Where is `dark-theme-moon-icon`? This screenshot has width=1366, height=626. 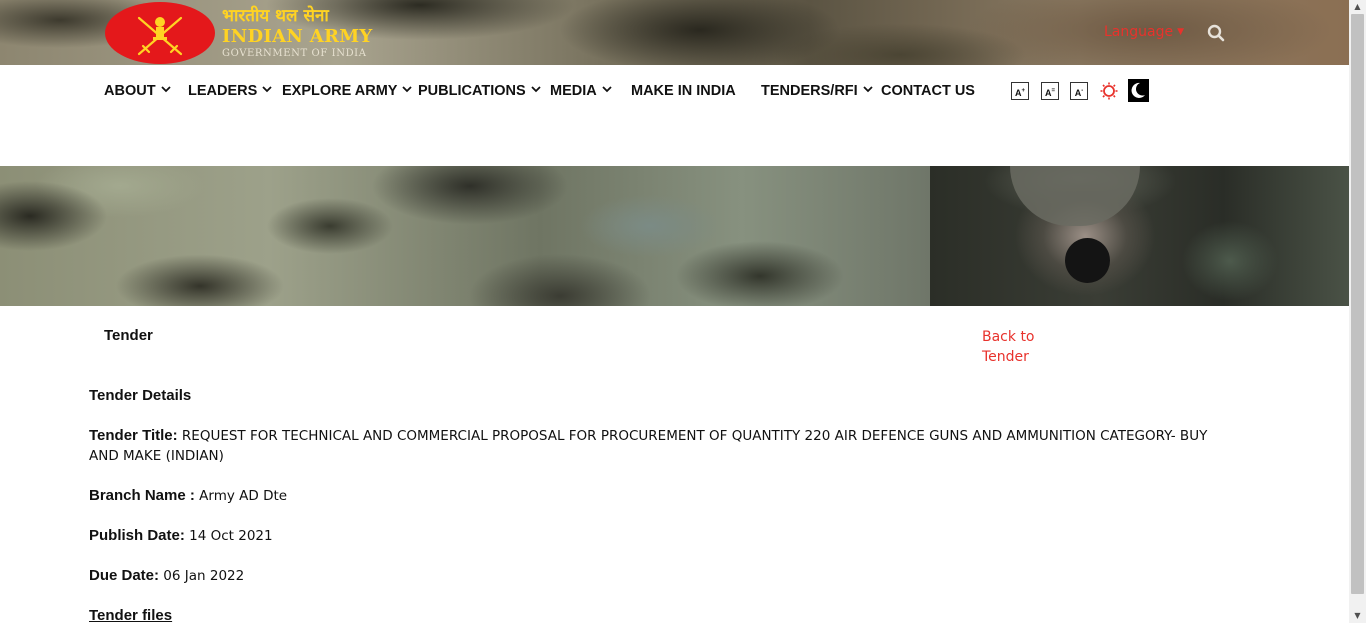
dark-theme-moon-icon is located at coordinates (1138, 90).